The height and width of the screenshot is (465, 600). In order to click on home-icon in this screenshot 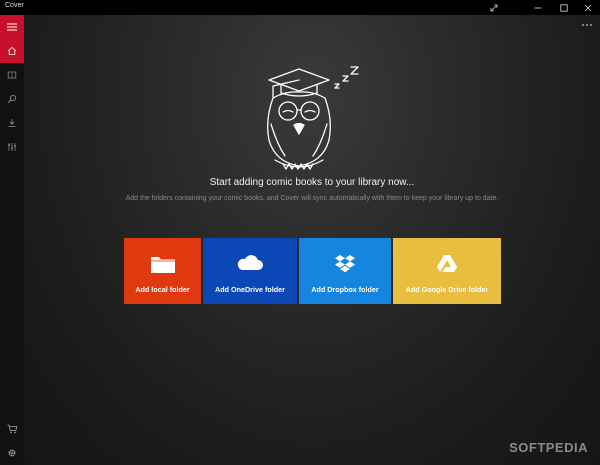, I will do `click(12, 50)`.